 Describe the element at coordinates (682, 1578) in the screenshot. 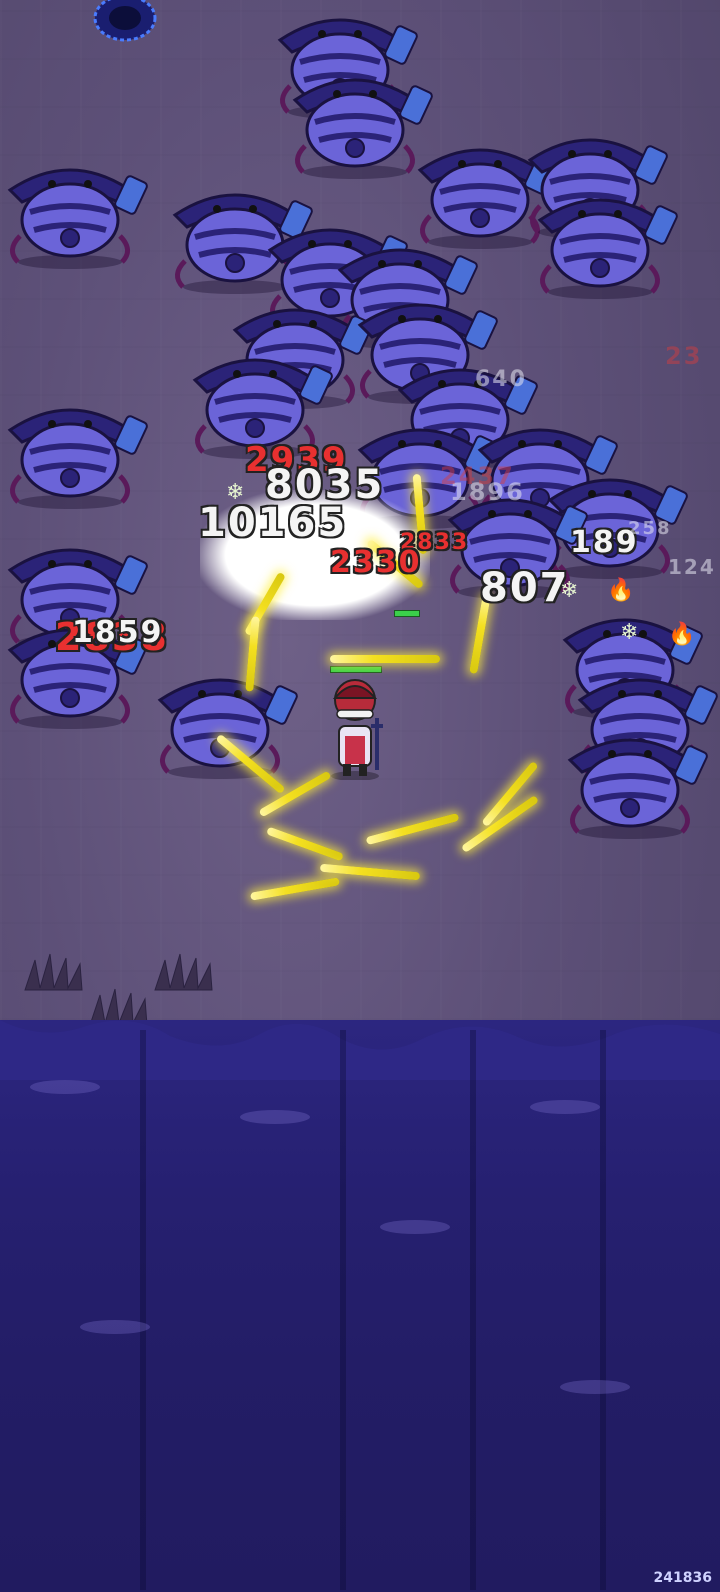

I see `score-counter: 241836` at that location.